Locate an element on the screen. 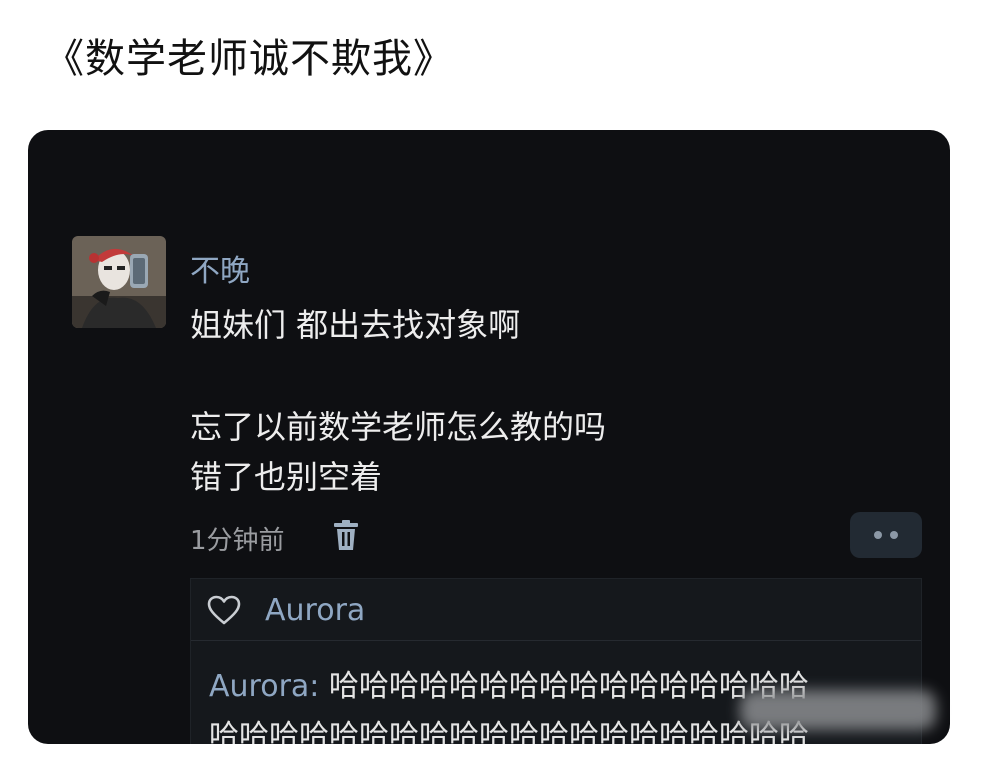 This screenshot has width=982, height=759. page-title: 《数学老师诚不欺我》 is located at coordinates (249, 59).